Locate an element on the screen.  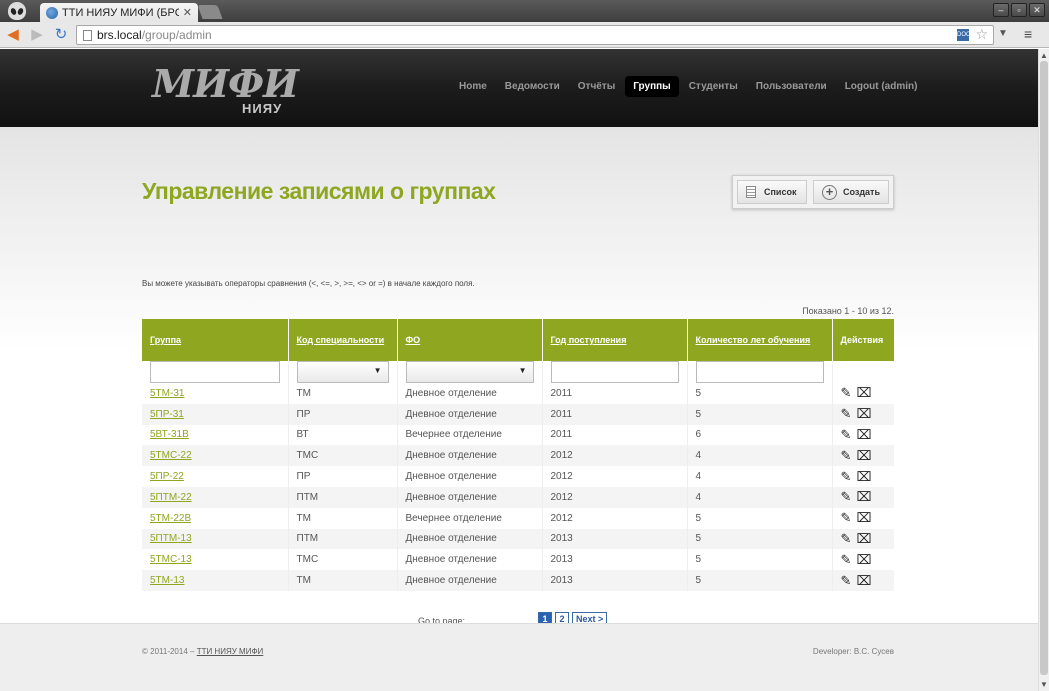
sort-form-link: ФО is located at coordinates (413, 340).